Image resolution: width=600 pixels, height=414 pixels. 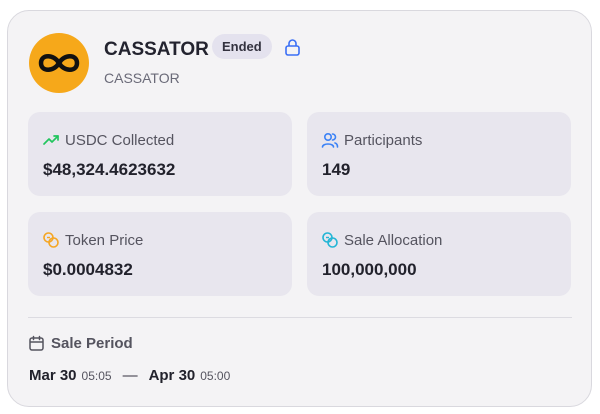 I want to click on stat-value: 149, so click(x=336, y=169).